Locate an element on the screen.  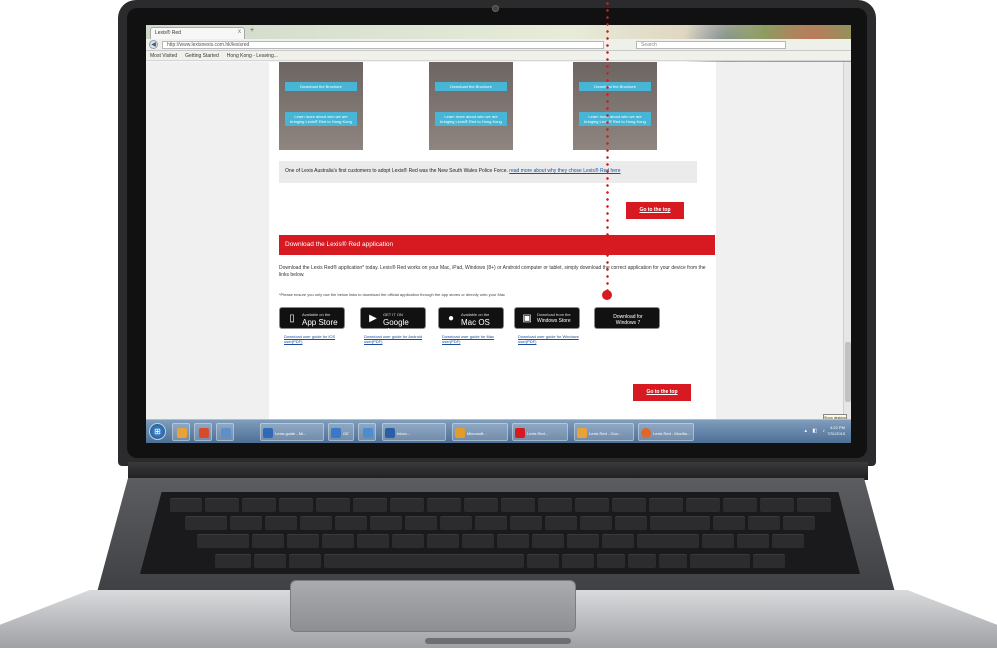
callout-dotted-line is located at coordinates (607, 148).